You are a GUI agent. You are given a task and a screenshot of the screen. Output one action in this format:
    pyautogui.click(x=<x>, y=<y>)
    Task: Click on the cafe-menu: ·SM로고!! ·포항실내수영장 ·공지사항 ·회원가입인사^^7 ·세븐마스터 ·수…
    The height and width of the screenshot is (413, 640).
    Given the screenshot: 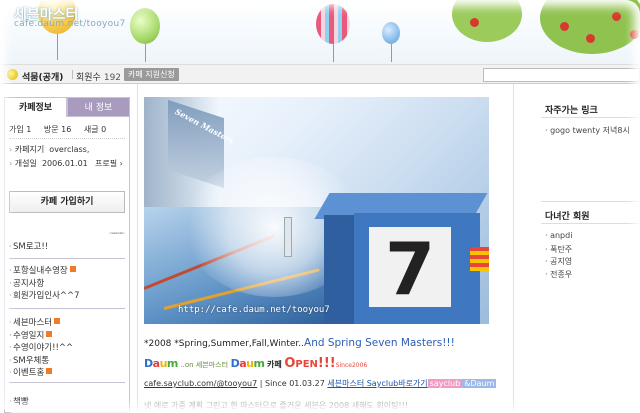 What is the action you would take?
    pyautogui.click(x=67, y=323)
    